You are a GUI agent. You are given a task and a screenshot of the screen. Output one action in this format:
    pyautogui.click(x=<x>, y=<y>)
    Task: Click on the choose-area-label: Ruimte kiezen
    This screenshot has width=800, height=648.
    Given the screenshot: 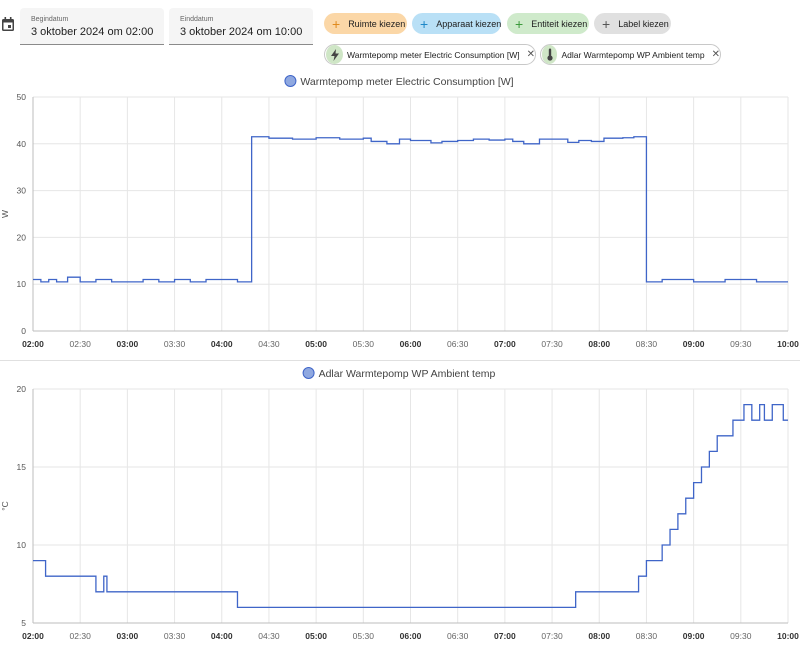 What is the action you would take?
    pyautogui.click(x=377, y=23)
    